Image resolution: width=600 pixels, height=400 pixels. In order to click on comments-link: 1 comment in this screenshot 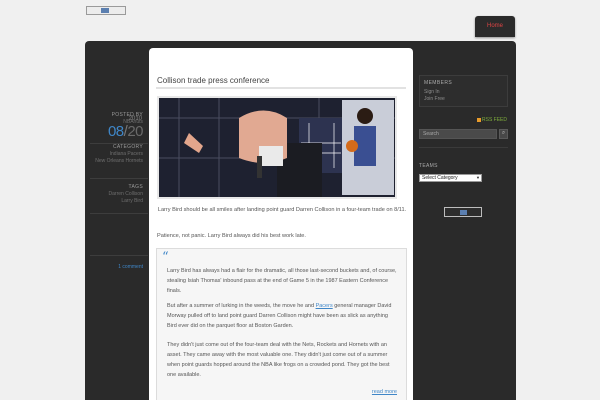, I will do `click(130, 267)`.